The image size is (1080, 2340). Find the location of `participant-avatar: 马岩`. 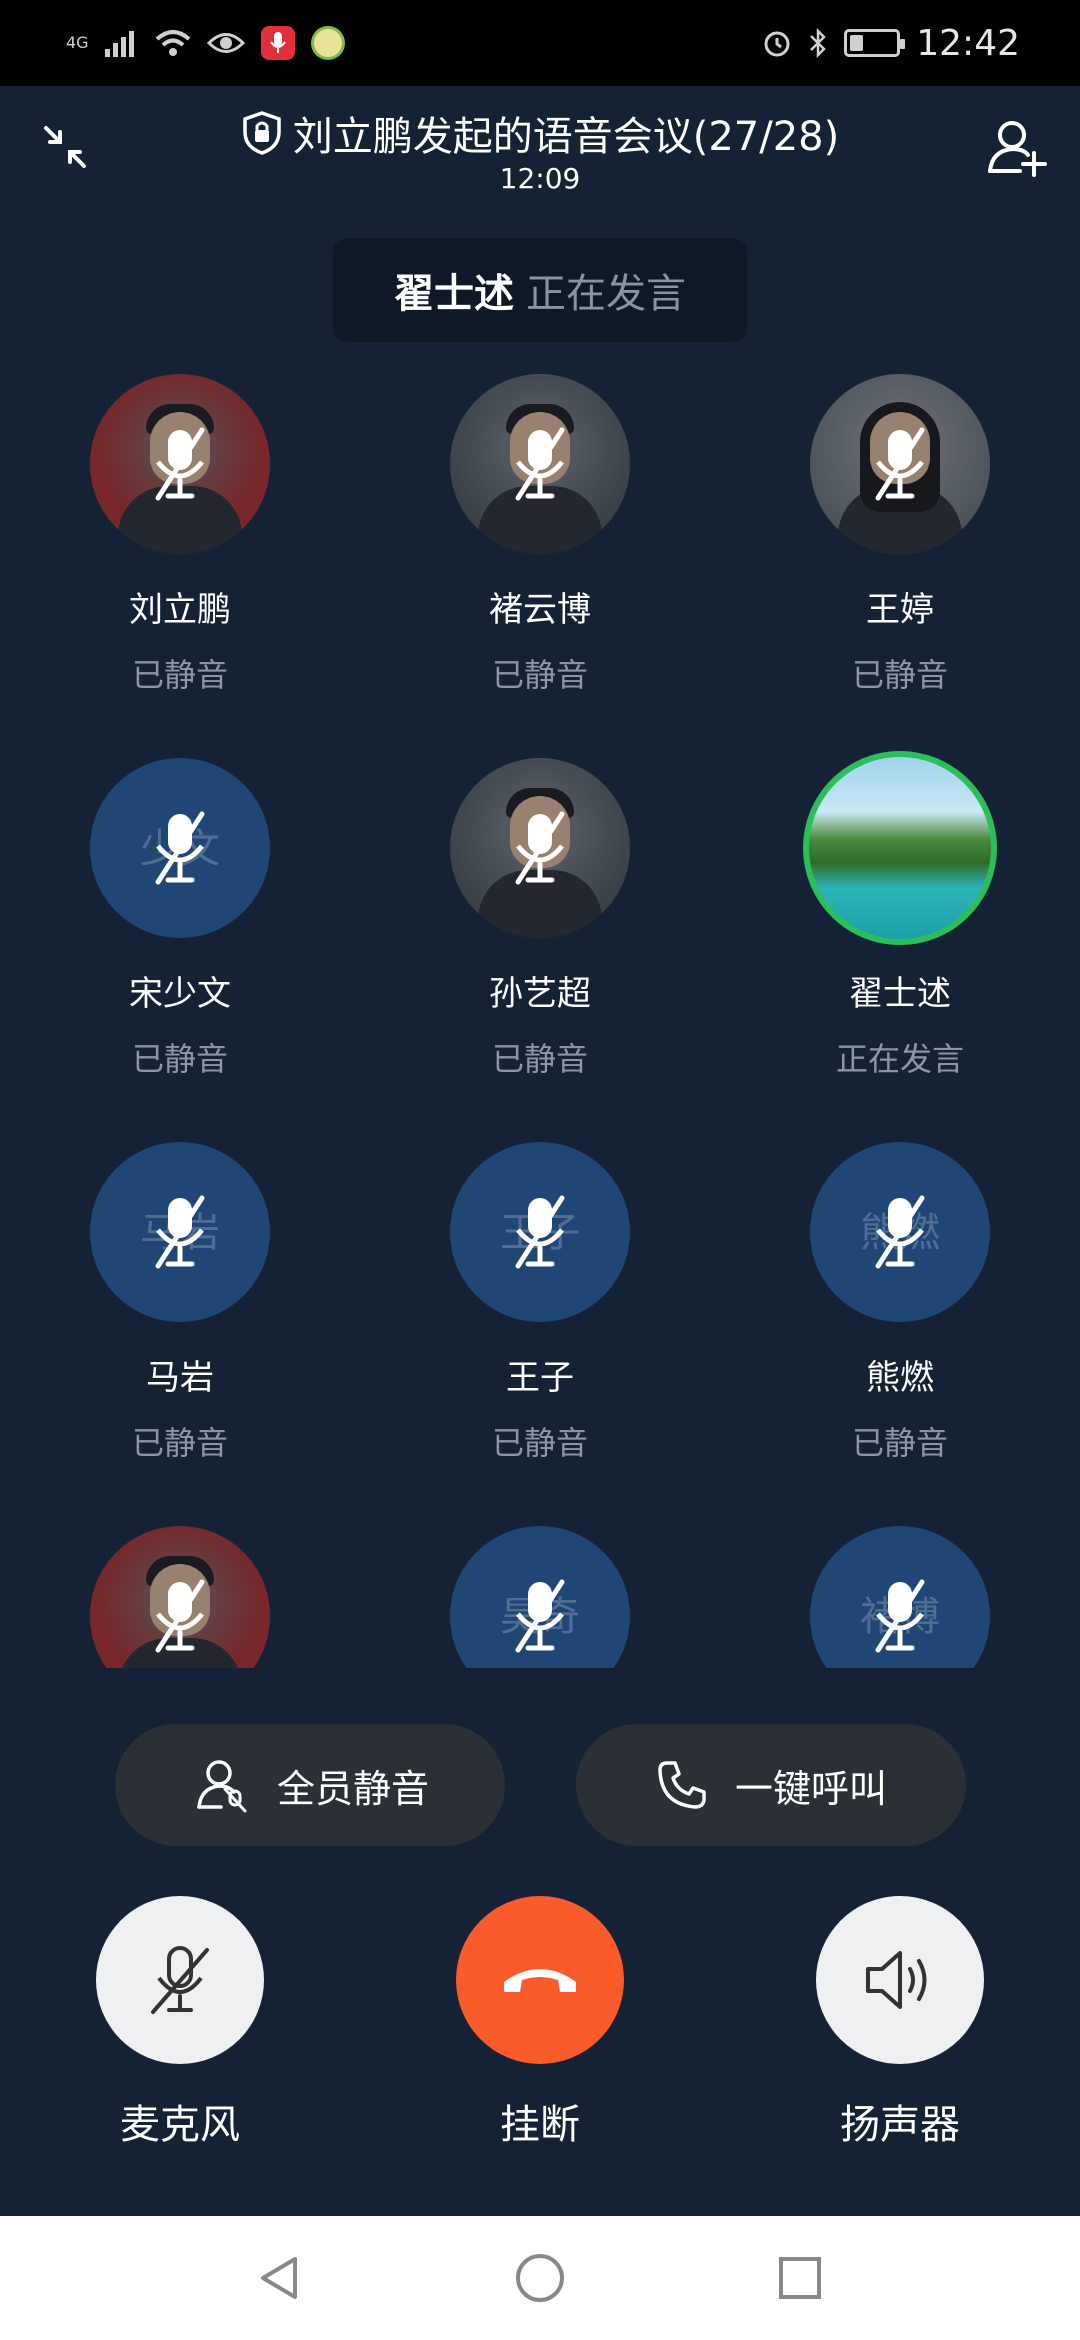

participant-avatar: 马岩 is located at coordinates (180, 1232).